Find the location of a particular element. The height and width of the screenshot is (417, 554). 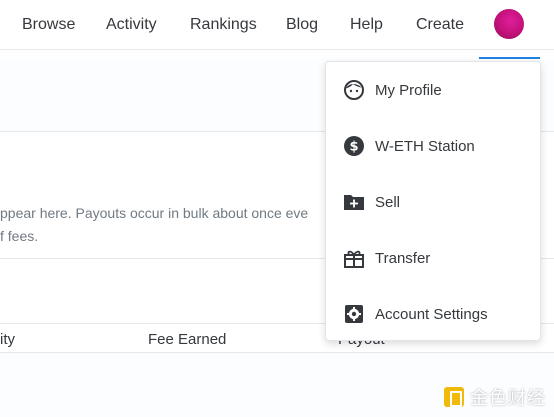

menu-item-label: Account Settings is located at coordinates (431, 314).